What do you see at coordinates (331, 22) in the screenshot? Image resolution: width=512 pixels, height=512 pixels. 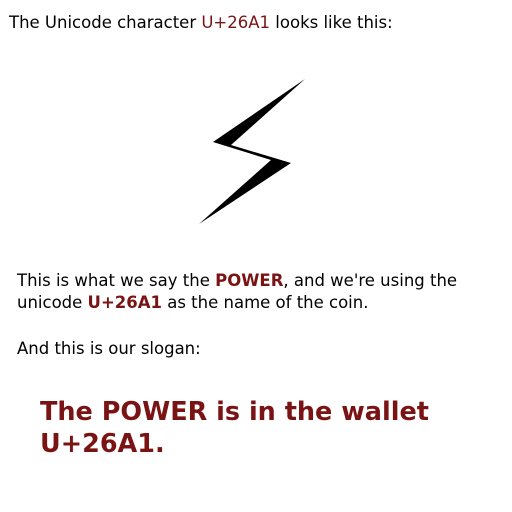 I see `heading-suffix: looks like this:` at bounding box center [331, 22].